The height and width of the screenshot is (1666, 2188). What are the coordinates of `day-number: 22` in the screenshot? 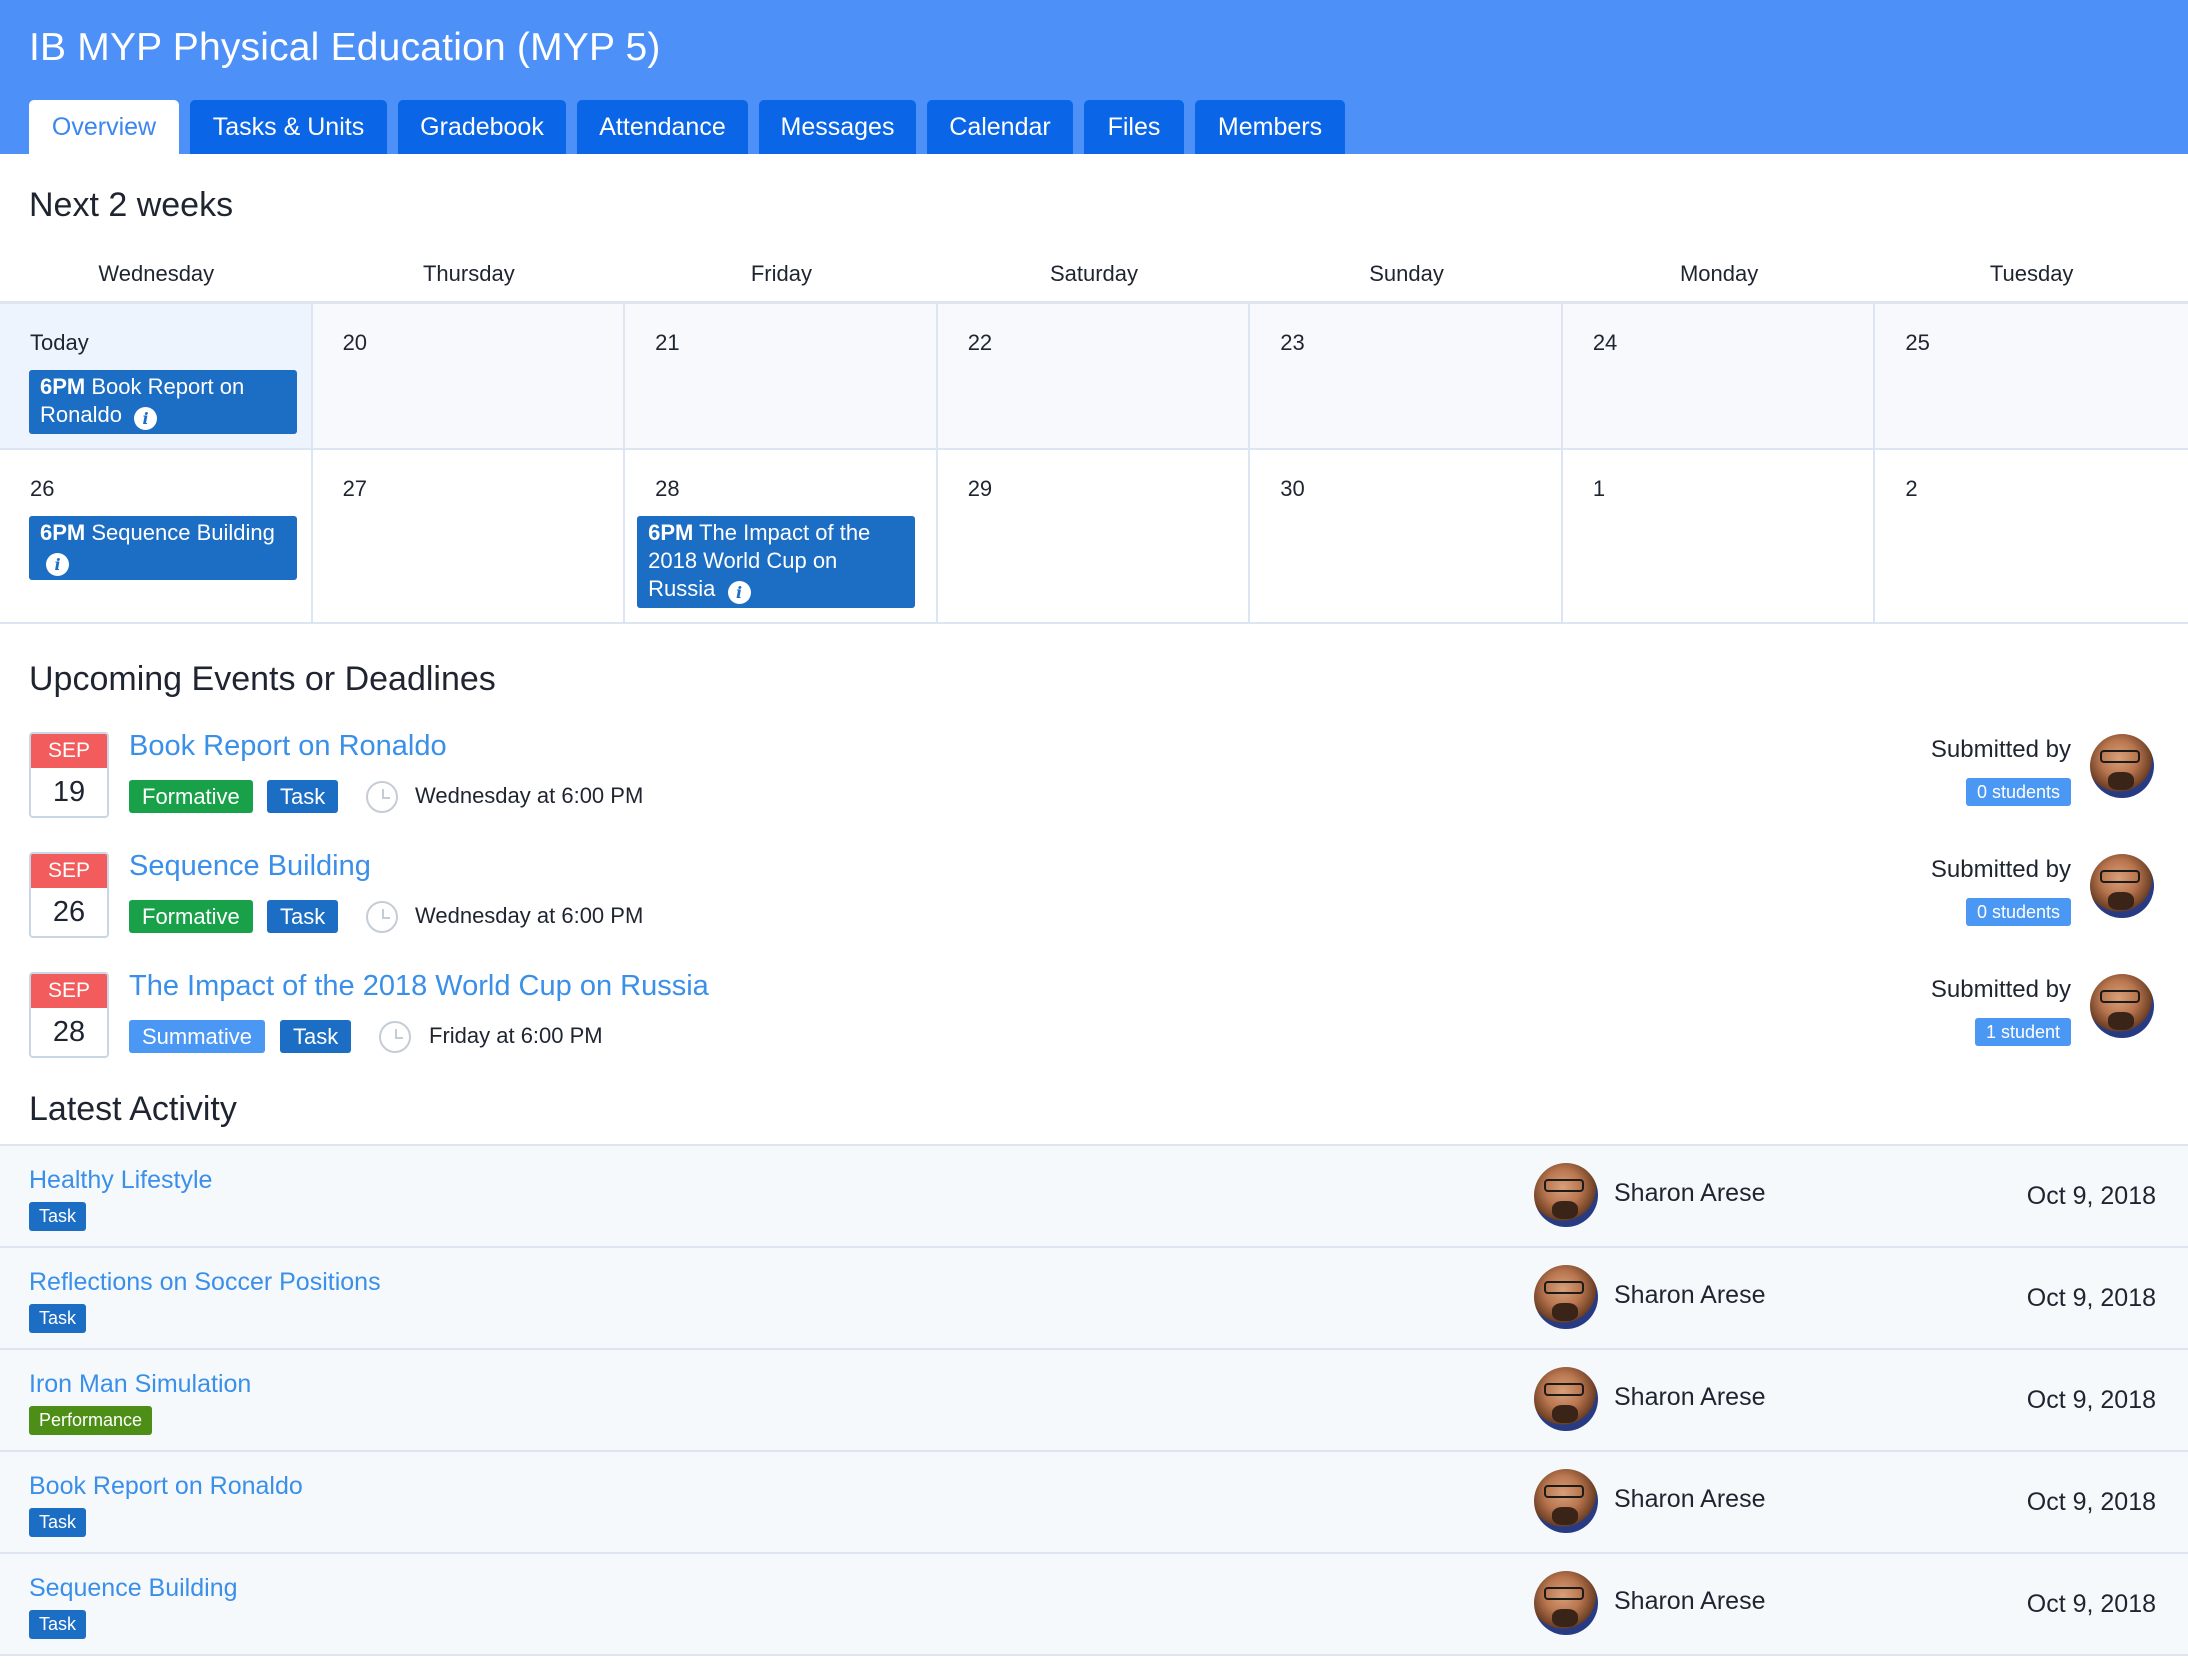 It's located at (980, 342).